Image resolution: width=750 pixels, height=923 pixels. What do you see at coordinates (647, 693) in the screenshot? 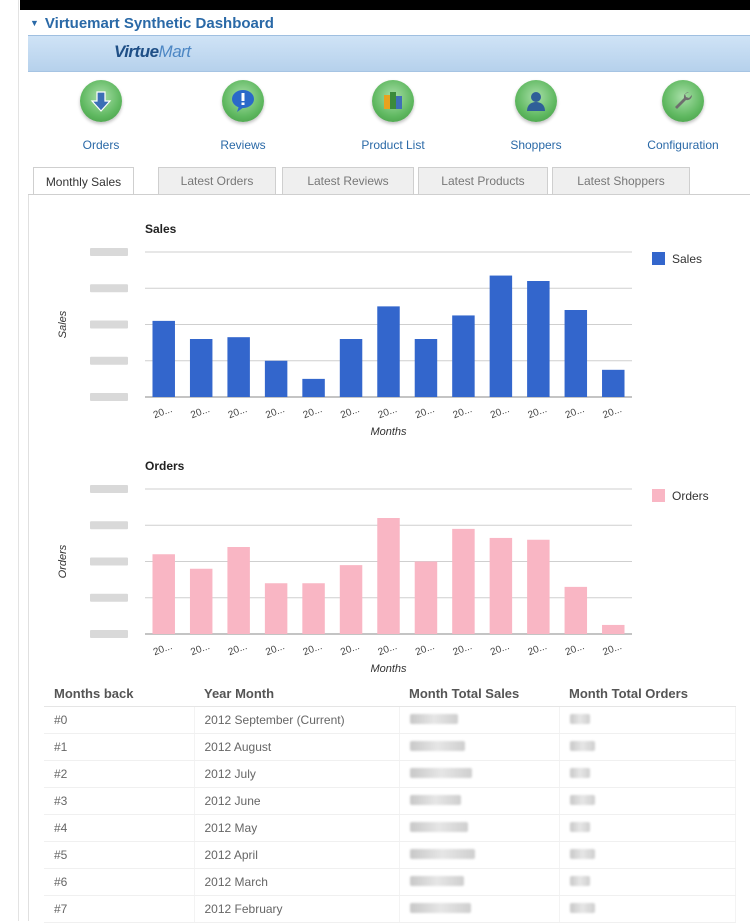
I see `header-month-total-orders: Month Total Orders` at bounding box center [647, 693].